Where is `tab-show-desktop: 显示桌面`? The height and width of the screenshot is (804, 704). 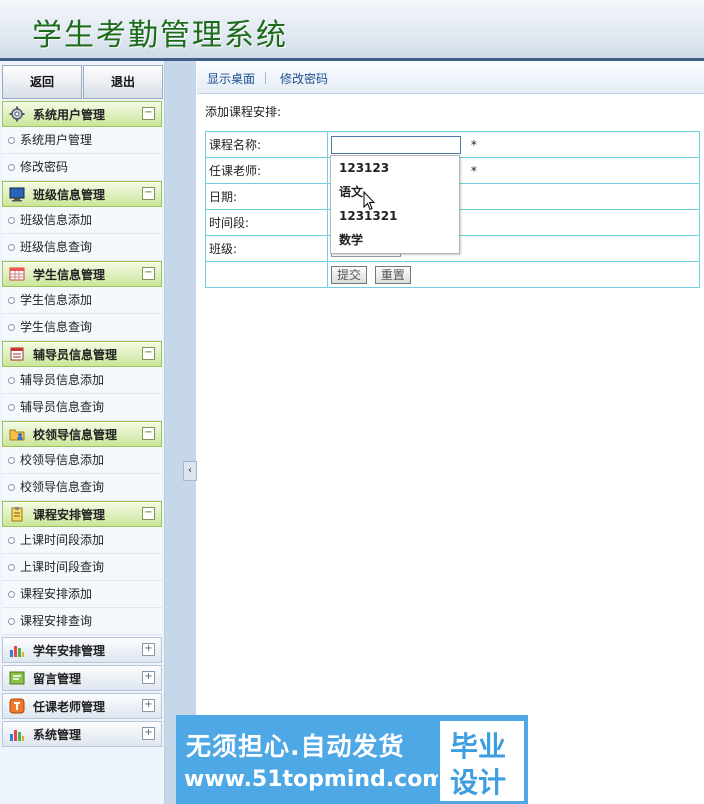 tab-show-desktop: 显示桌面 is located at coordinates (231, 78).